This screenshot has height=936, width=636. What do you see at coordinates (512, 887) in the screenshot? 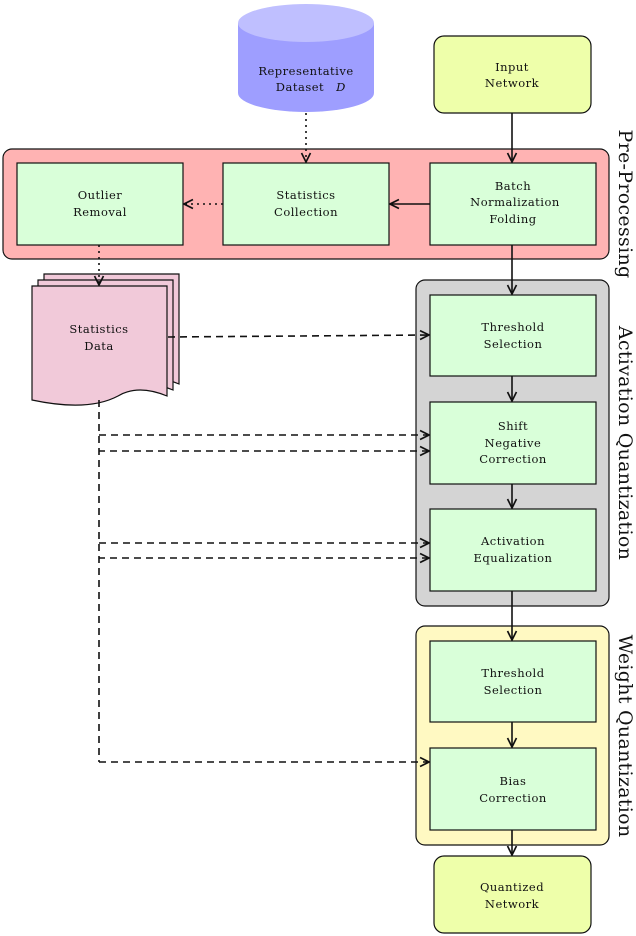
I see `quantized-network-label: Quantized` at bounding box center [512, 887].